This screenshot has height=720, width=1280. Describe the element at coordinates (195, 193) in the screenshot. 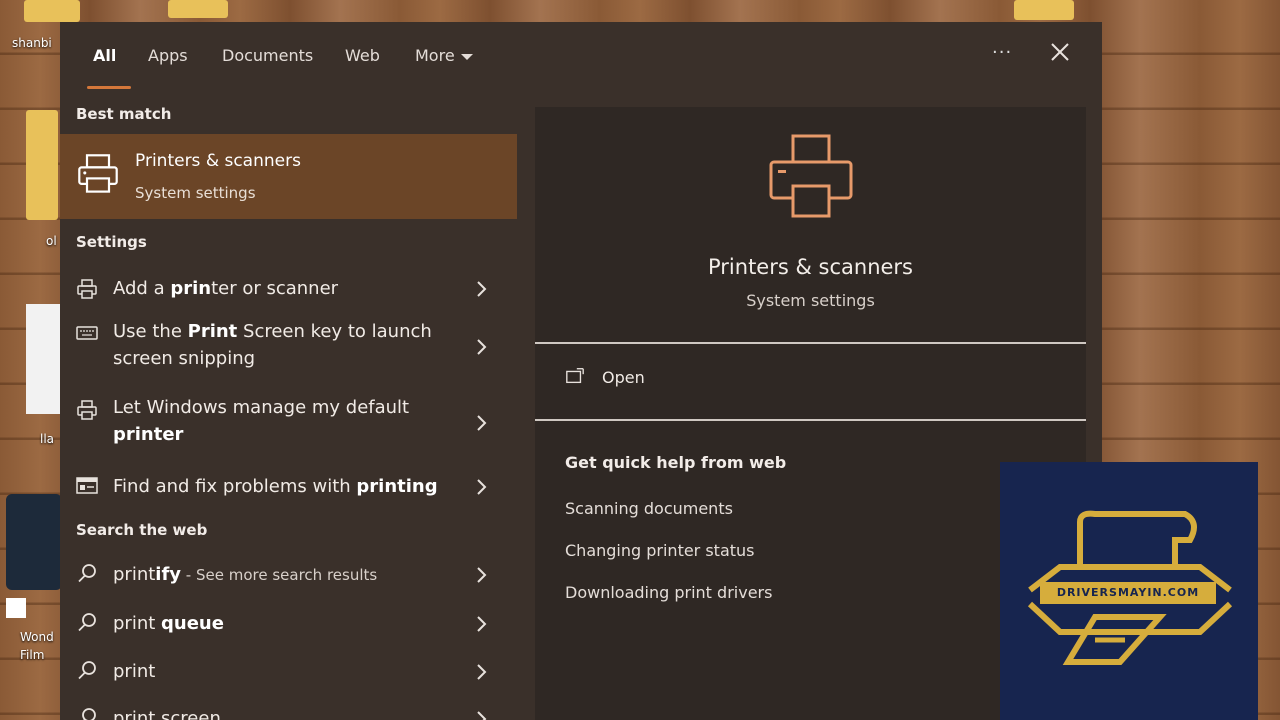

I see `best-match-subtitle: System settings` at that location.